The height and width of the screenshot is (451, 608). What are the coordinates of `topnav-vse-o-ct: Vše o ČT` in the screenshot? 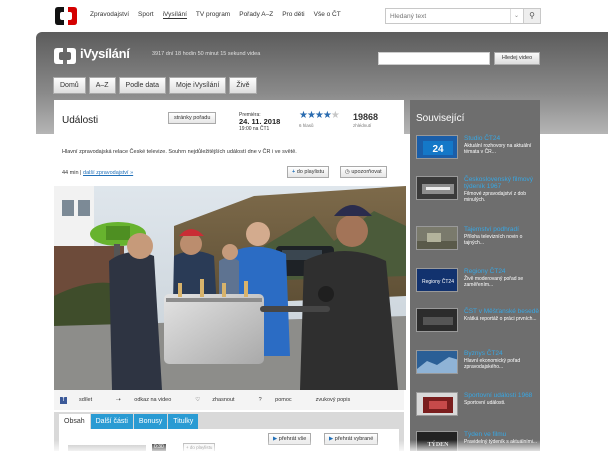 It's located at (327, 15).